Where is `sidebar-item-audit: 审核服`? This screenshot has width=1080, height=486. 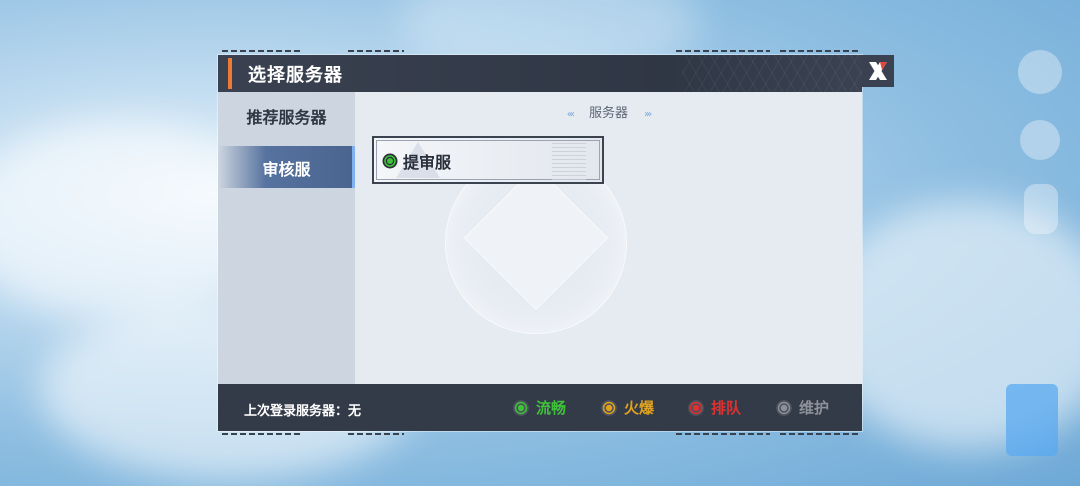 sidebar-item-audit: 审核服 is located at coordinates (286, 167).